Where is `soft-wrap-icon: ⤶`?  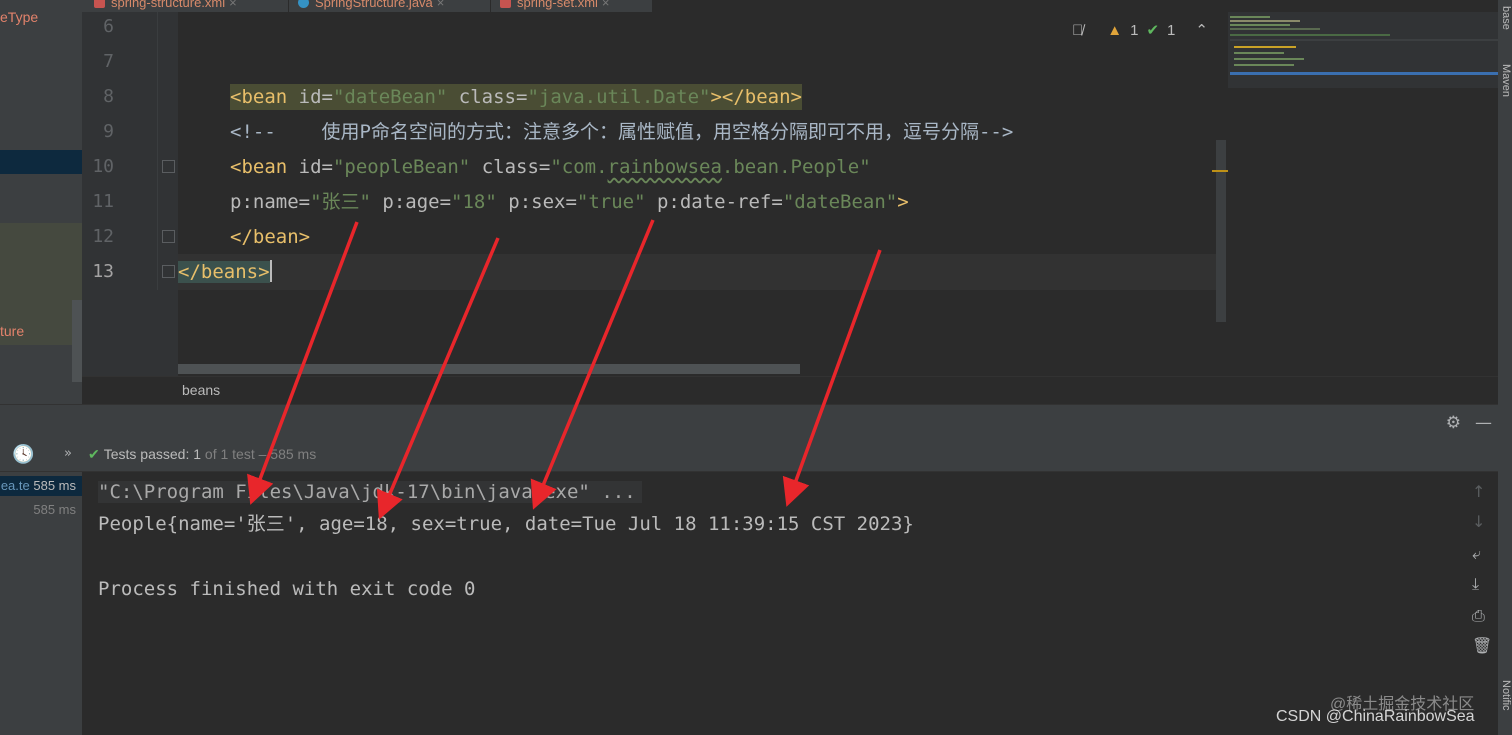
soft-wrap-icon: ⤶ is located at coordinates (1476, 554).